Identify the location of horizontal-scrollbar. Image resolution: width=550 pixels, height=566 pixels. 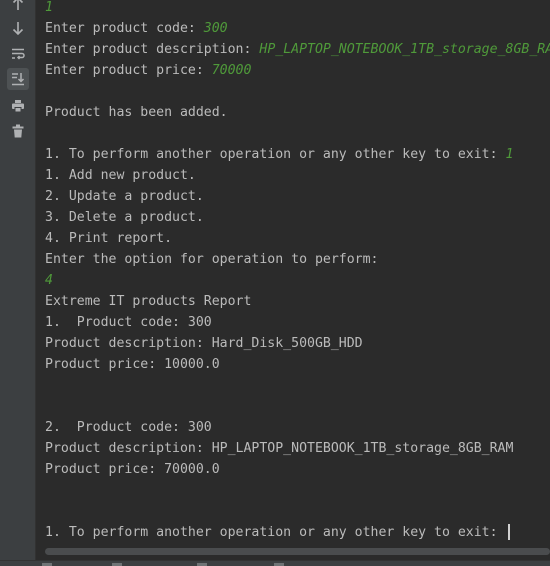
(297, 551).